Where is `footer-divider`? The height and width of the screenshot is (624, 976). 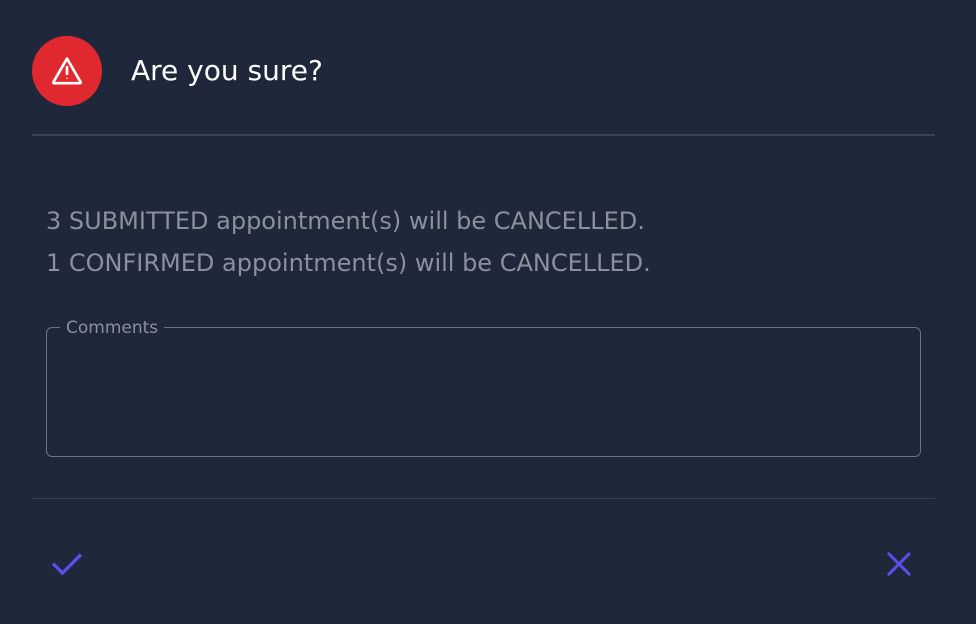
footer-divider is located at coordinates (483, 498).